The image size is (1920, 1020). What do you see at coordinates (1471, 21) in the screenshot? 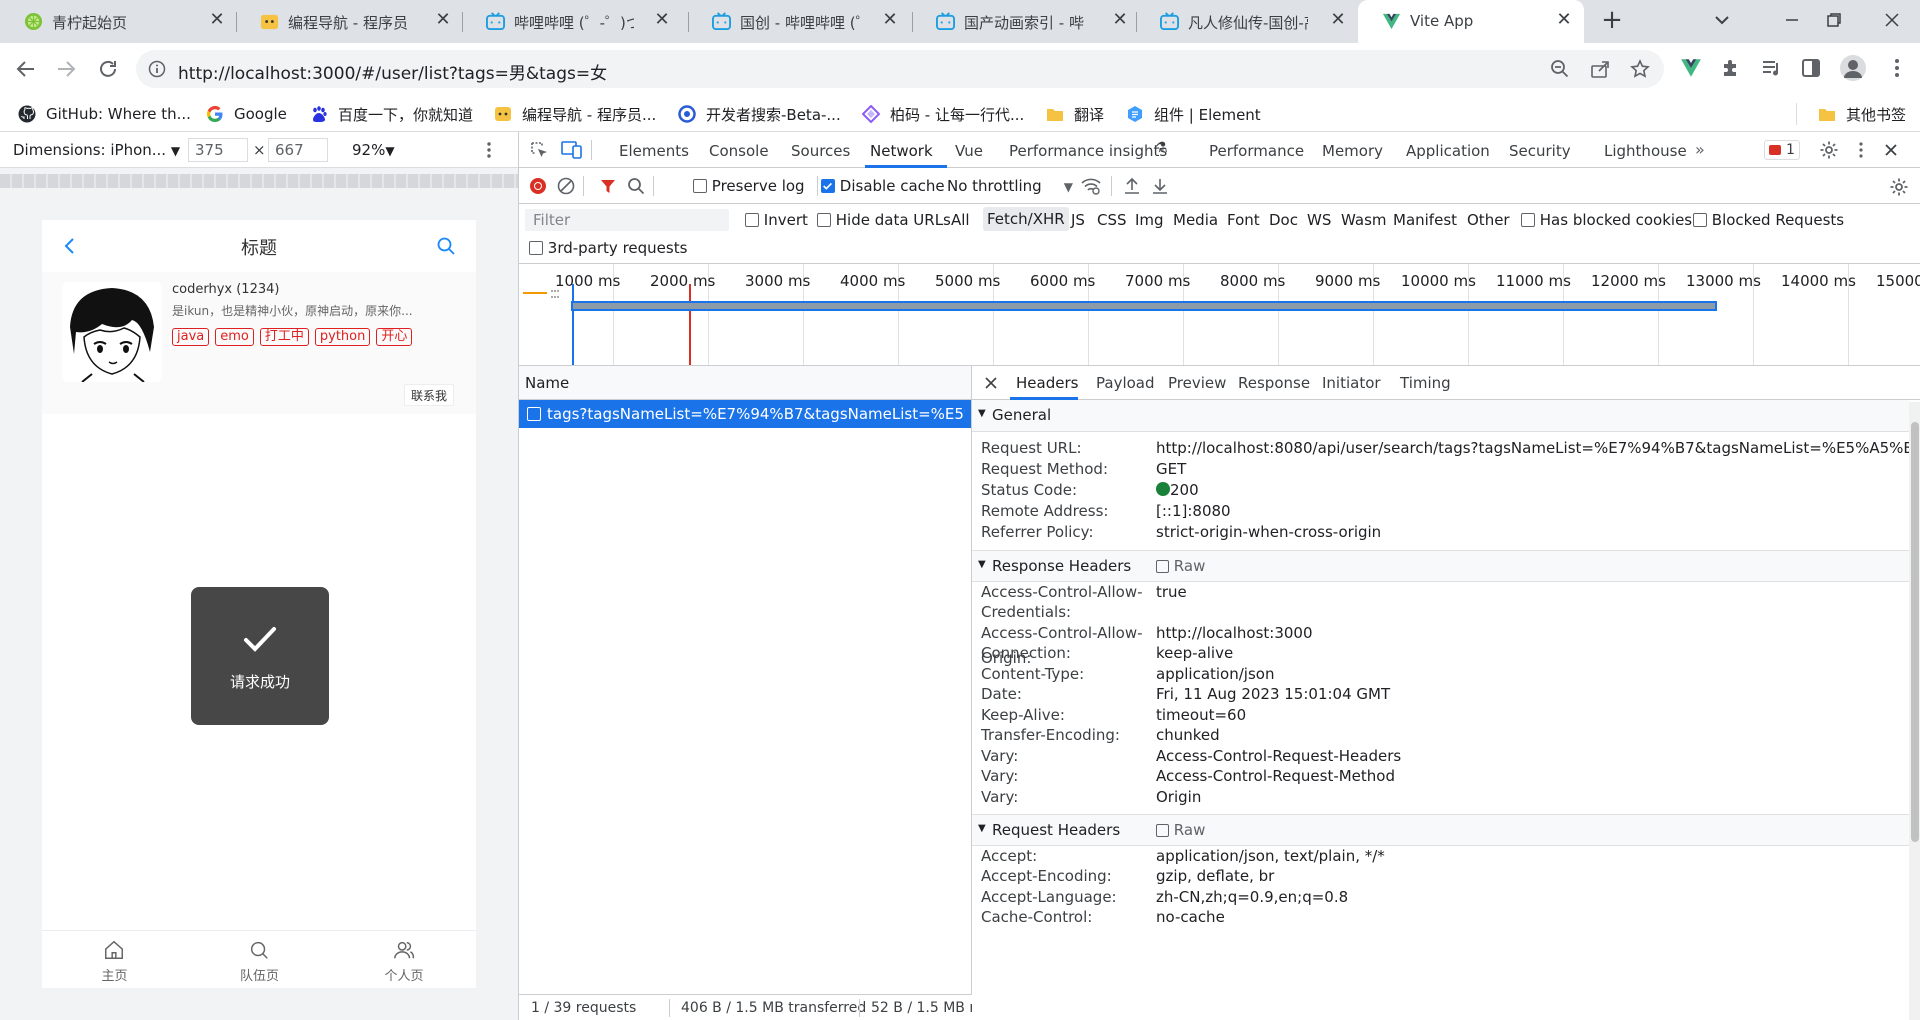
I see `browser-tab-active: Vite App ✕` at bounding box center [1471, 21].